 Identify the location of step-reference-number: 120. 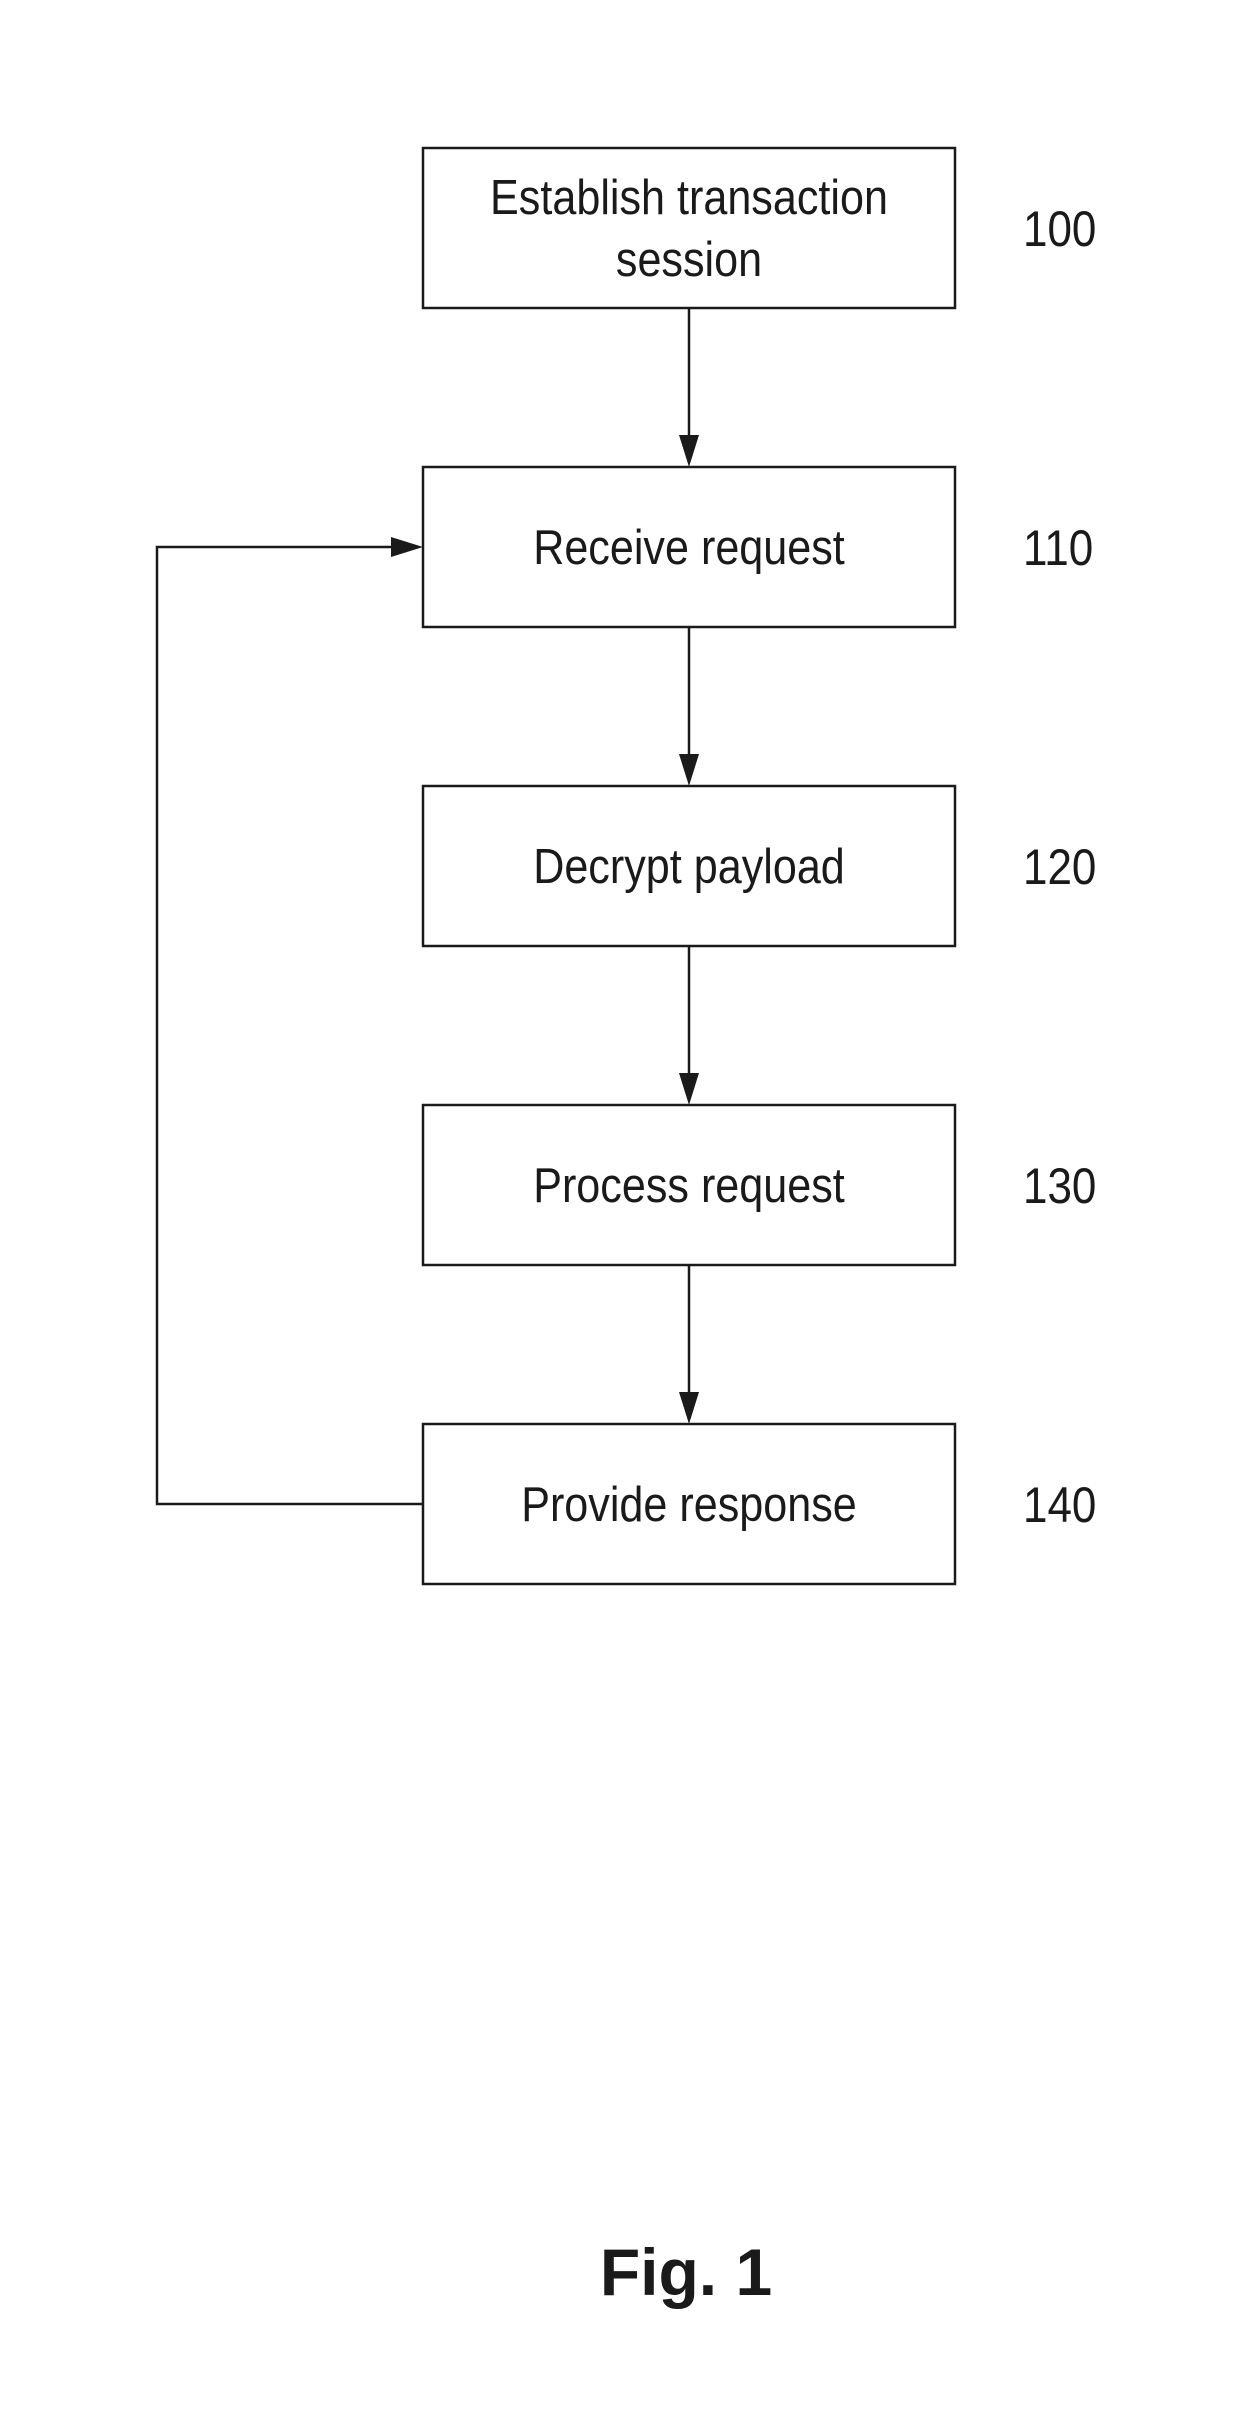
(1059, 867).